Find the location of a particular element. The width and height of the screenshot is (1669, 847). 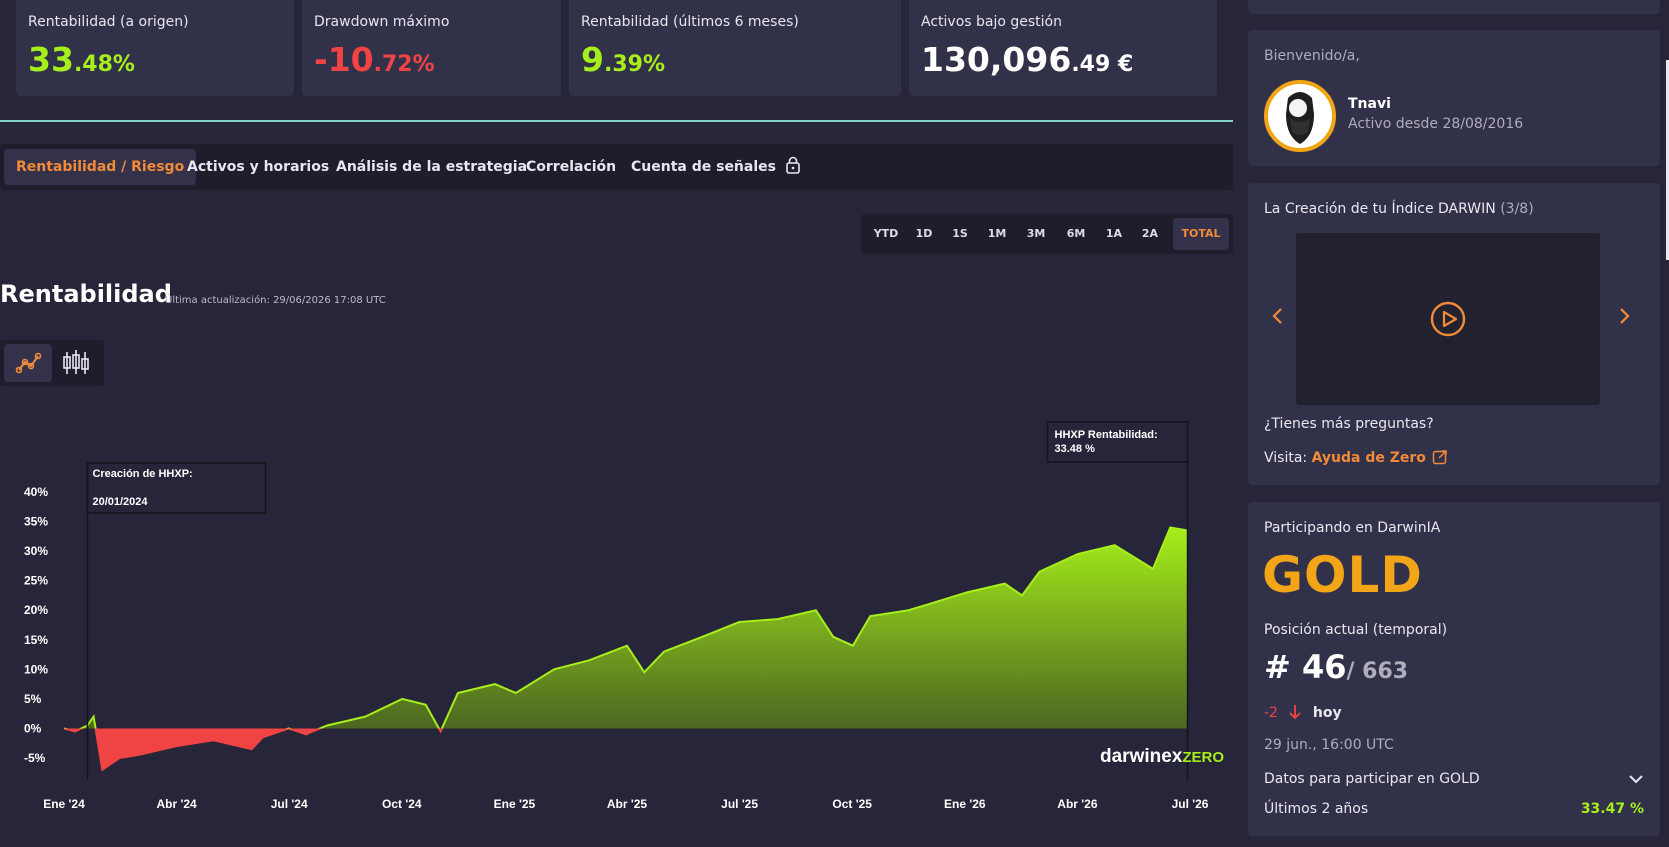

chevron-left-icon is located at coordinates (1277, 316).